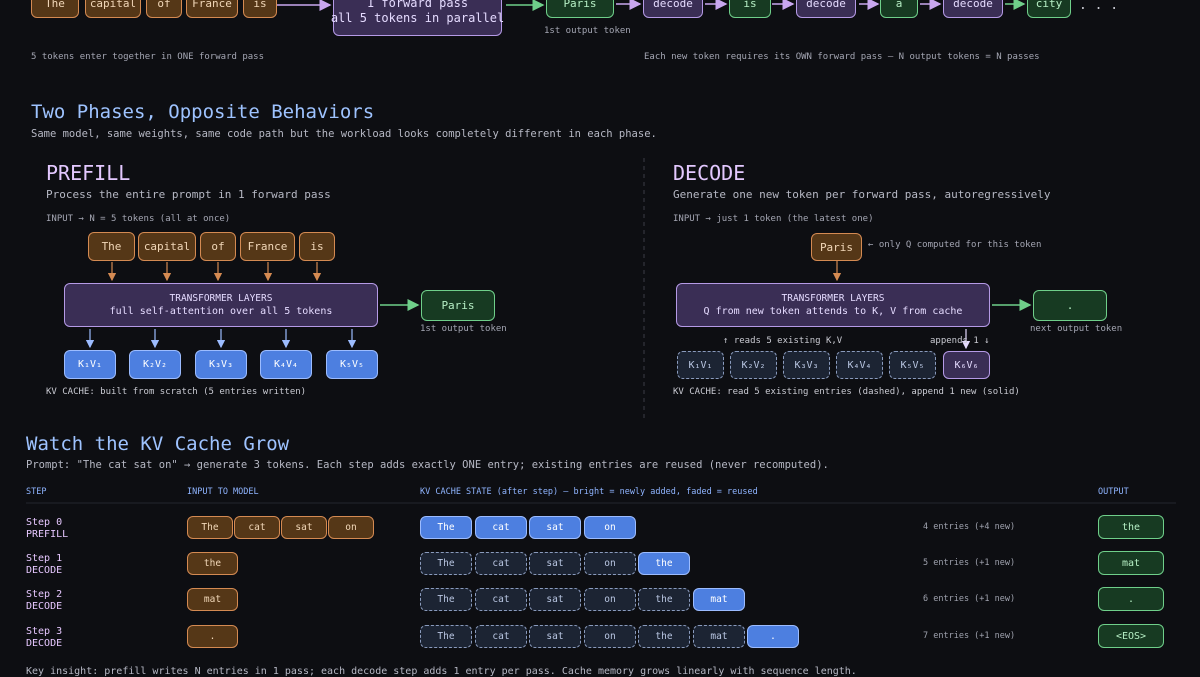  Describe the element at coordinates (221, 298) in the screenshot. I see `prefill-layer-title: TRANSFORMER LAYERS` at that location.